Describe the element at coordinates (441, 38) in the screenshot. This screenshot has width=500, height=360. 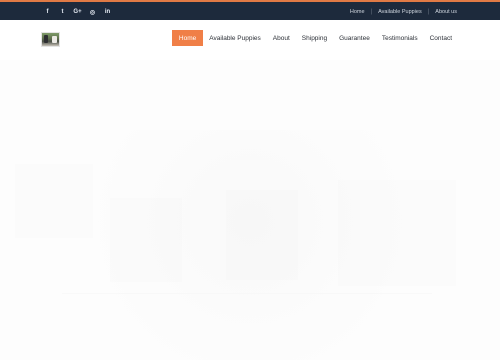
I see `nav-contact: Contact` at that location.